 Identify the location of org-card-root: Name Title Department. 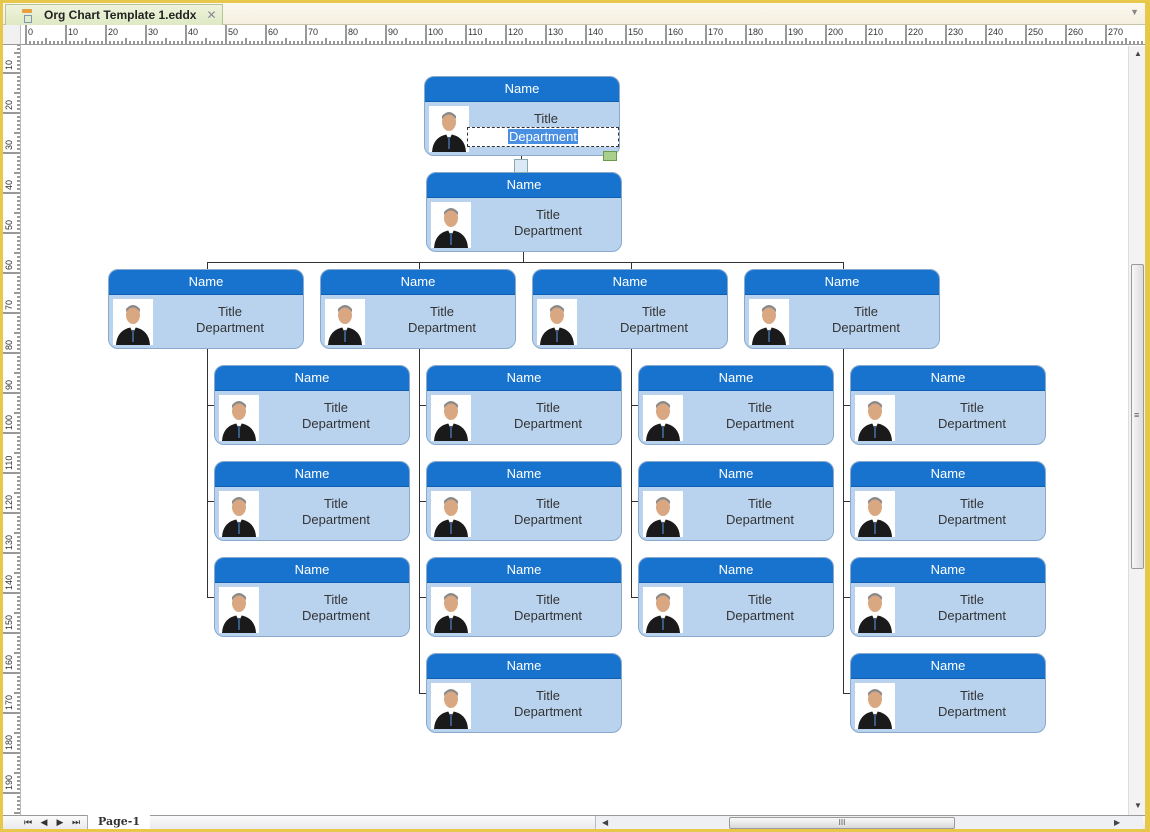
(522, 116).